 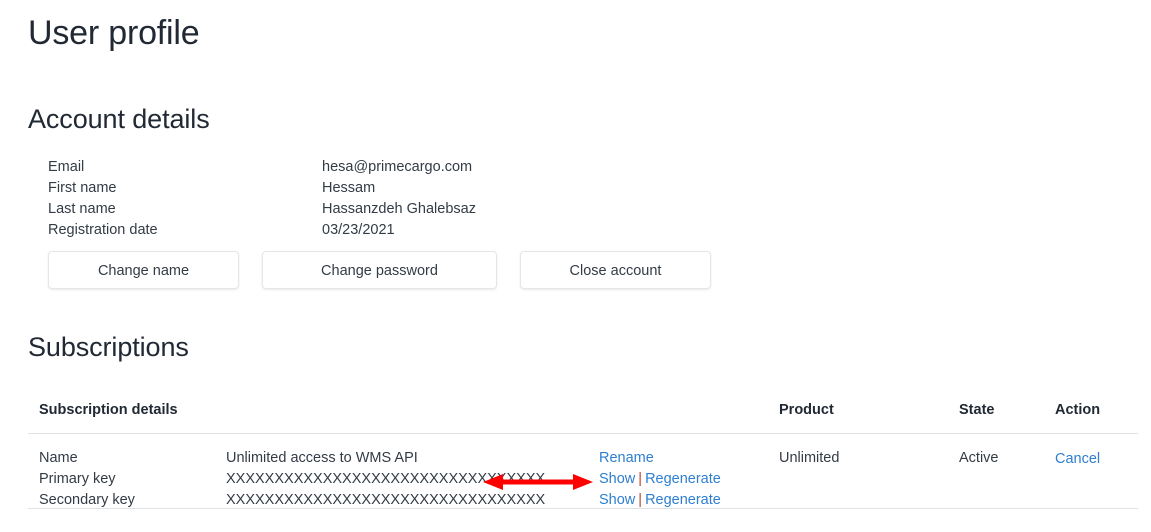 I want to click on primary-key-links: Show | Regenerate, so click(x=689, y=479).